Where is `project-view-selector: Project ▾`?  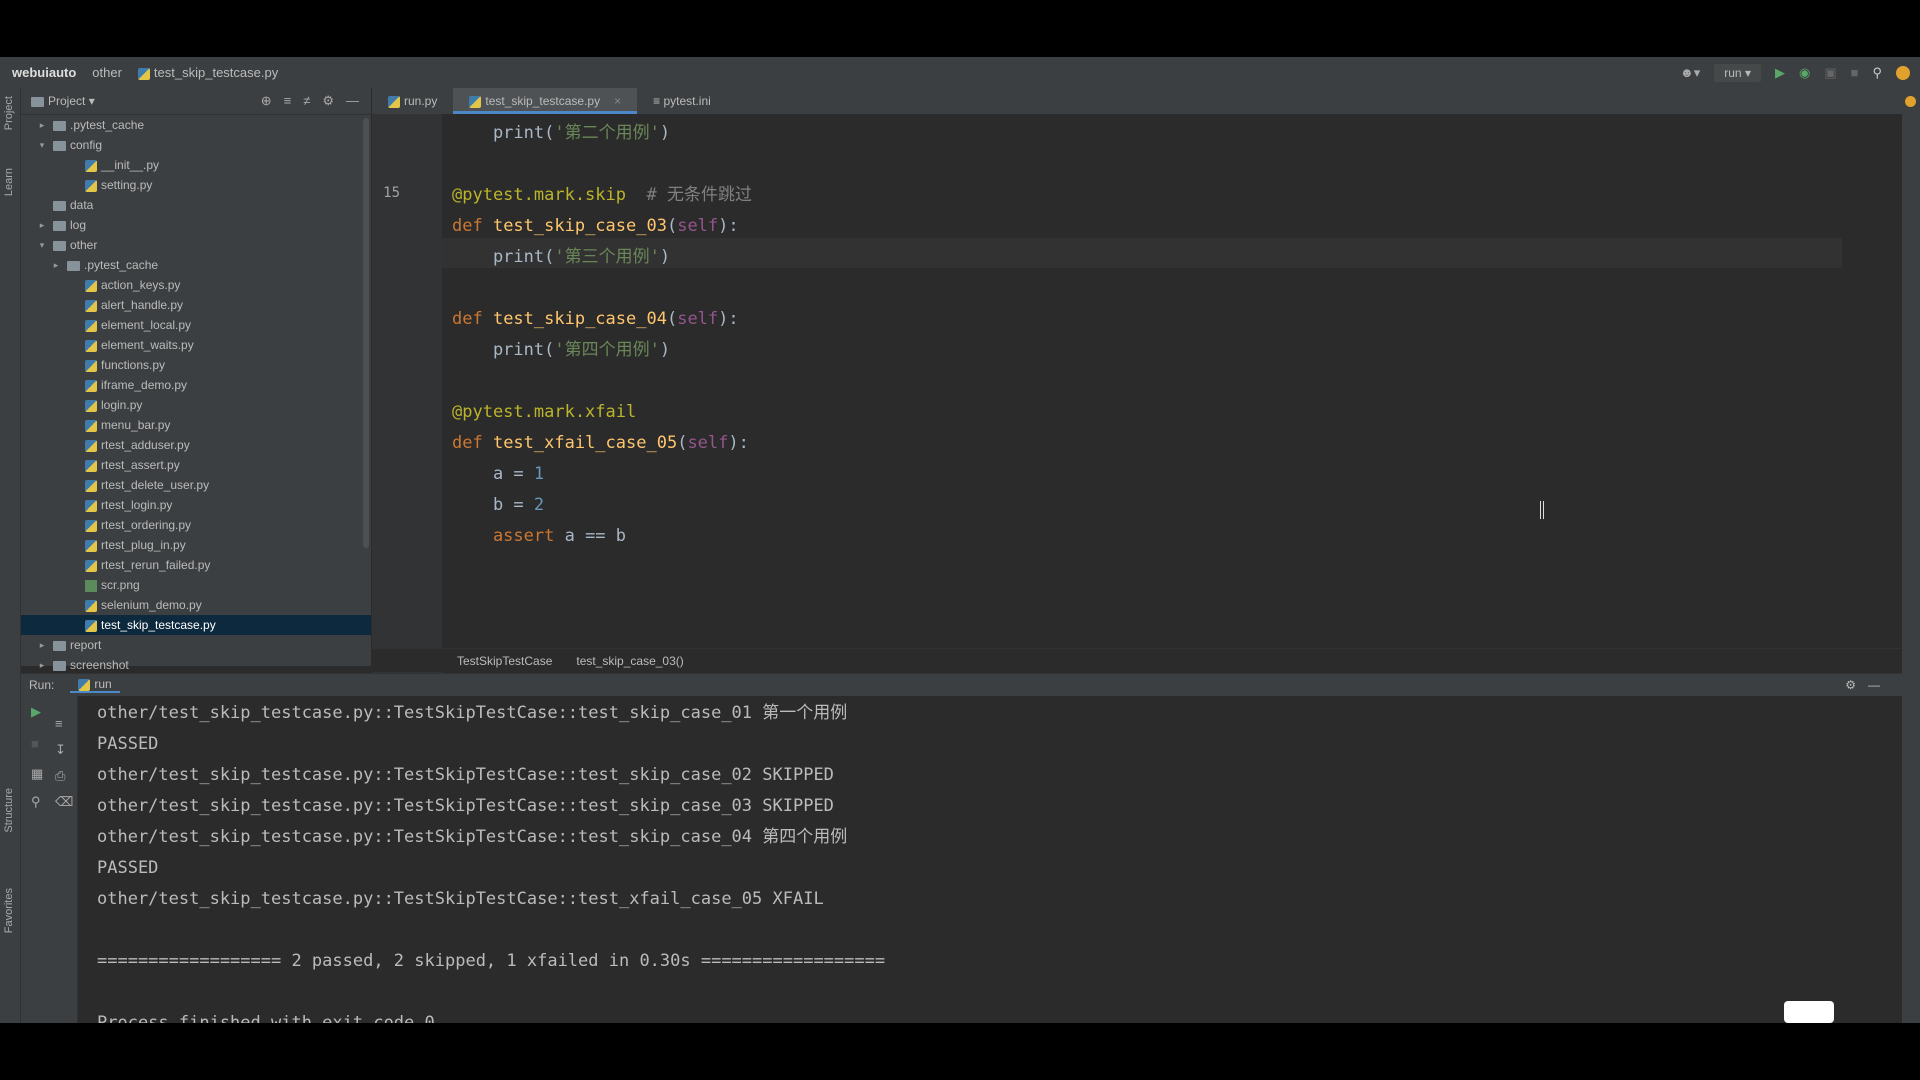
project-view-selector: Project ▾ is located at coordinates (63, 101).